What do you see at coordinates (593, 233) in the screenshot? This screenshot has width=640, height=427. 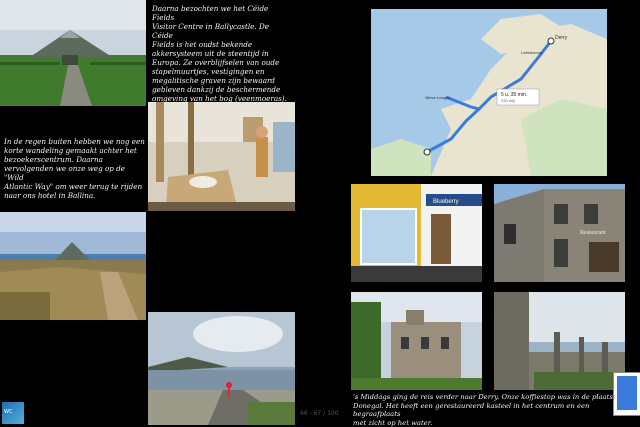 I see `restaurant-sign: Restaurant` at bounding box center [593, 233].